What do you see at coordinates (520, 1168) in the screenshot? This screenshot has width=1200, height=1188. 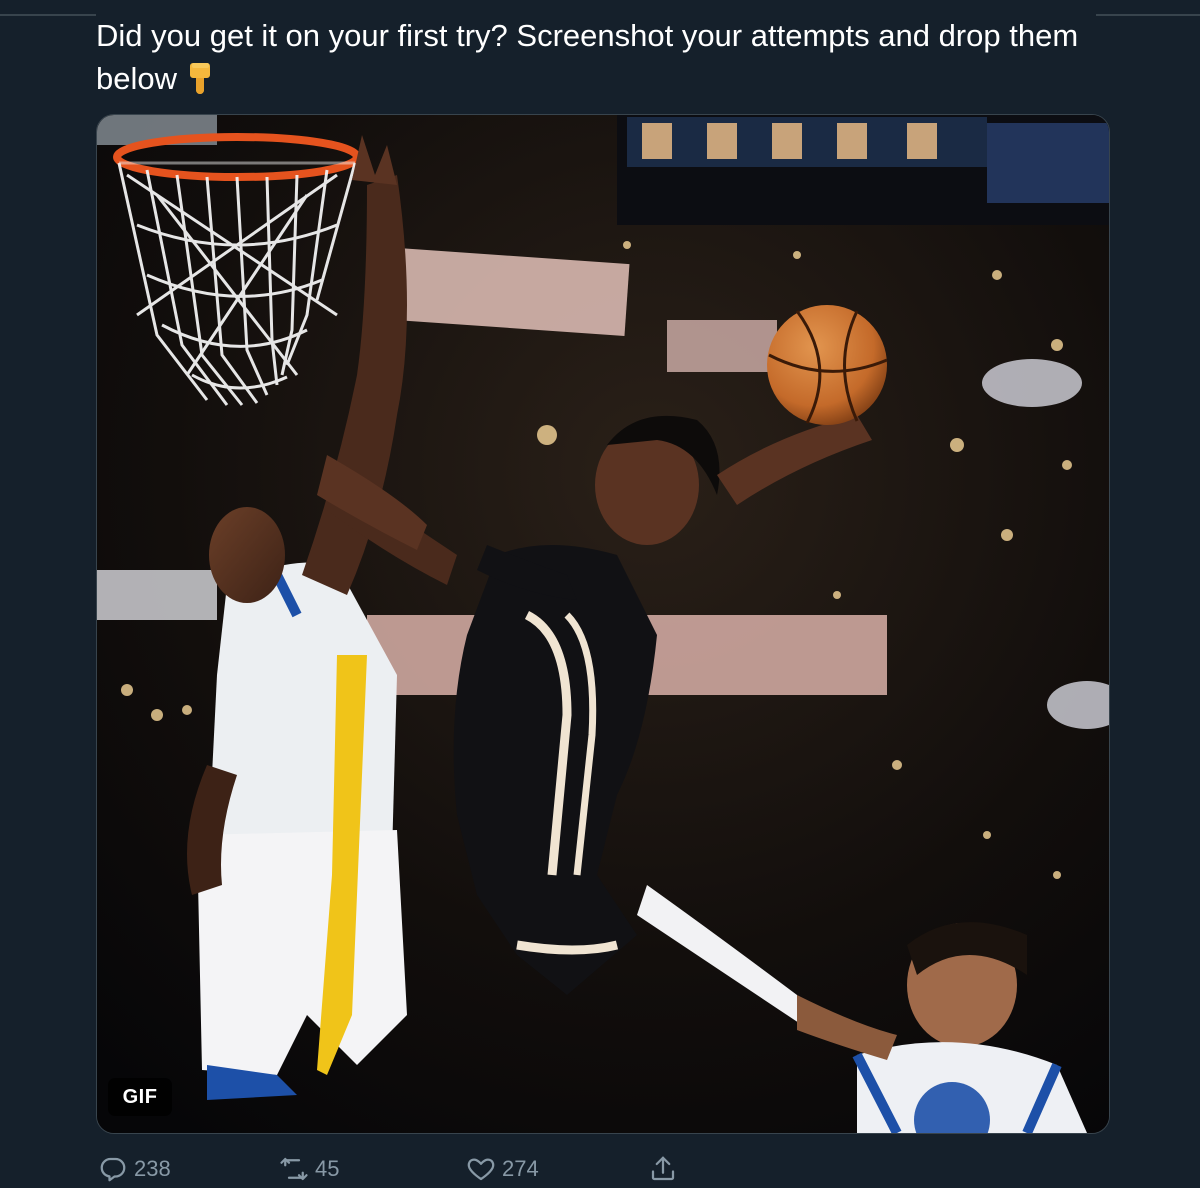 I see `like-count: 274` at bounding box center [520, 1168].